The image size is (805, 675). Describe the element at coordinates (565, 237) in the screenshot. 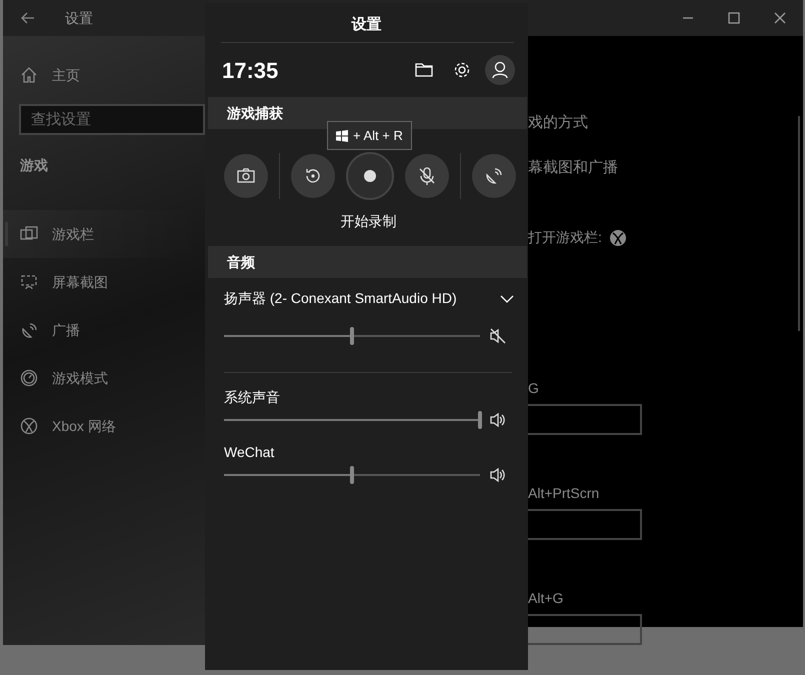

I see `option-text: 打开游戏栏:` at that location.